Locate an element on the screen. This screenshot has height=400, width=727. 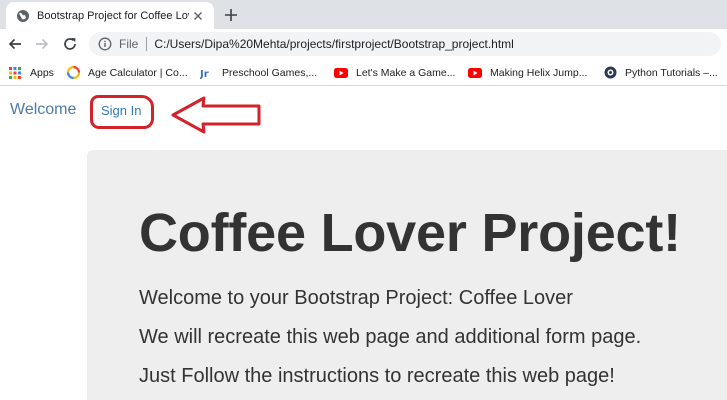
tab-strip: Bootstrap Project for Coffee Love is located at coordinates (363, 14).